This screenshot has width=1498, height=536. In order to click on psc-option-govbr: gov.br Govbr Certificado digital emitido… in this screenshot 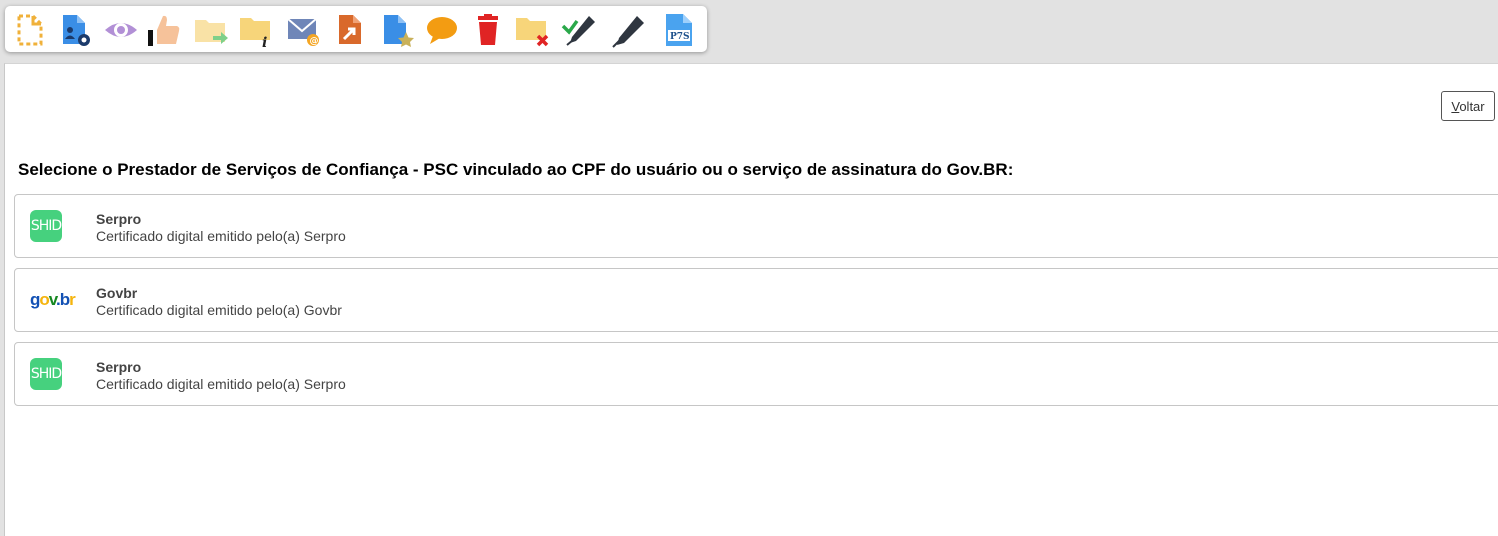, I will do `click(756, 300)`.